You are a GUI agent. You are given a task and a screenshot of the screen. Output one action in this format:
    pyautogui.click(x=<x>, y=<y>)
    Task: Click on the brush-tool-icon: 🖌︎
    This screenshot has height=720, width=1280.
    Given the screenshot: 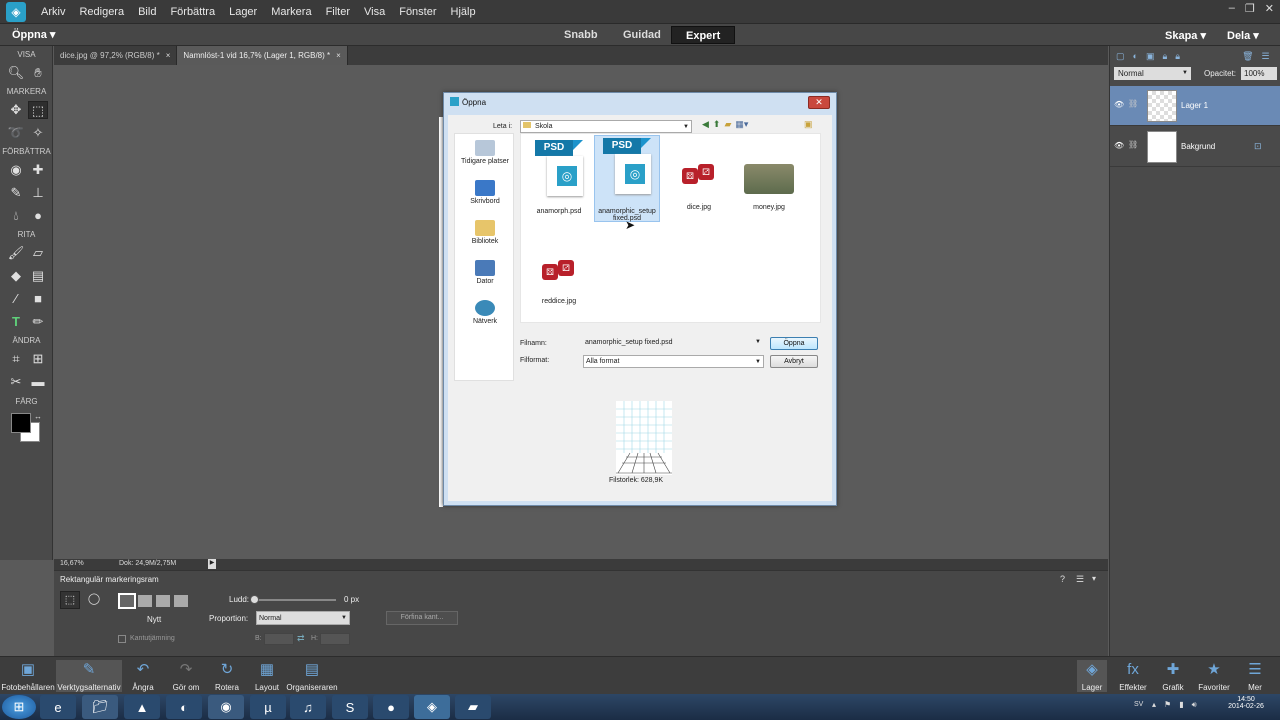 What is the action you would take?
    pyautogui.click(x=16, y=253)
    